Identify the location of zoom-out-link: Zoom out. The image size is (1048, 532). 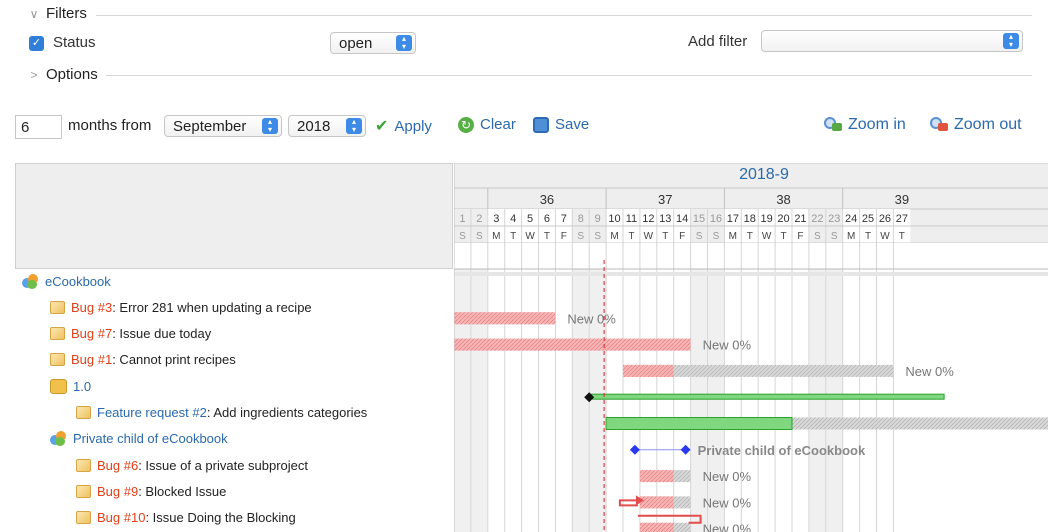
(976, 125).